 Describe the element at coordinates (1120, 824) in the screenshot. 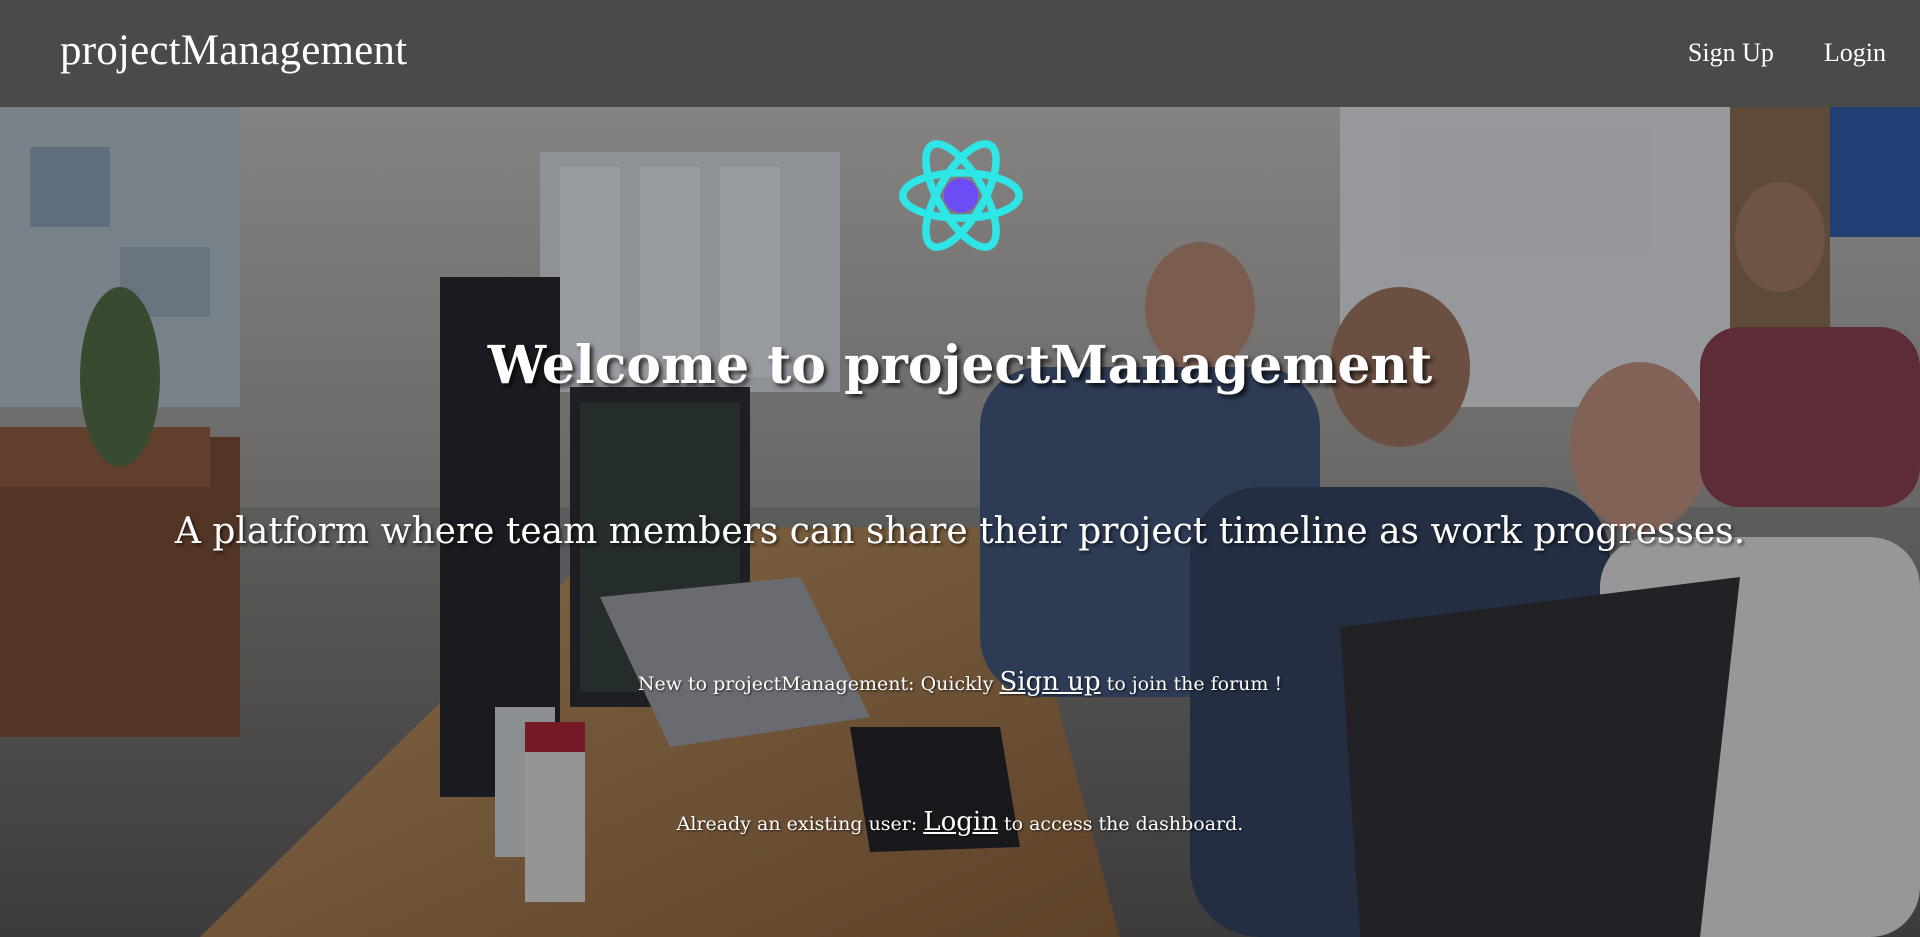

I see `login-prompt-suffix: to access the dashboard.` at that location.